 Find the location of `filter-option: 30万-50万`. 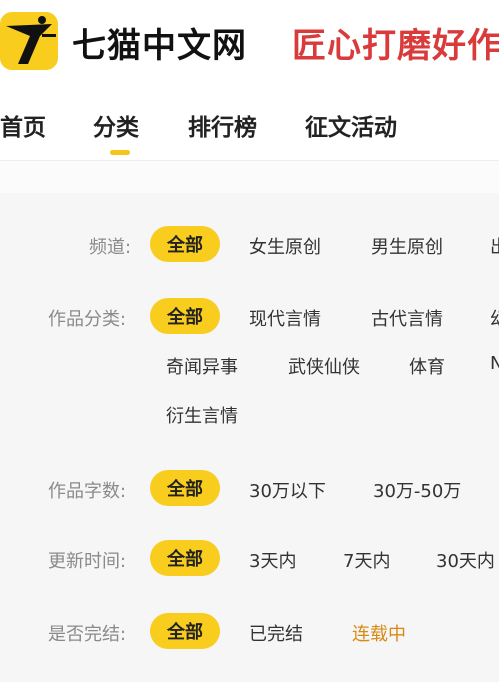

filter-option: 30万-50万 is located at coordinates (417, 490).